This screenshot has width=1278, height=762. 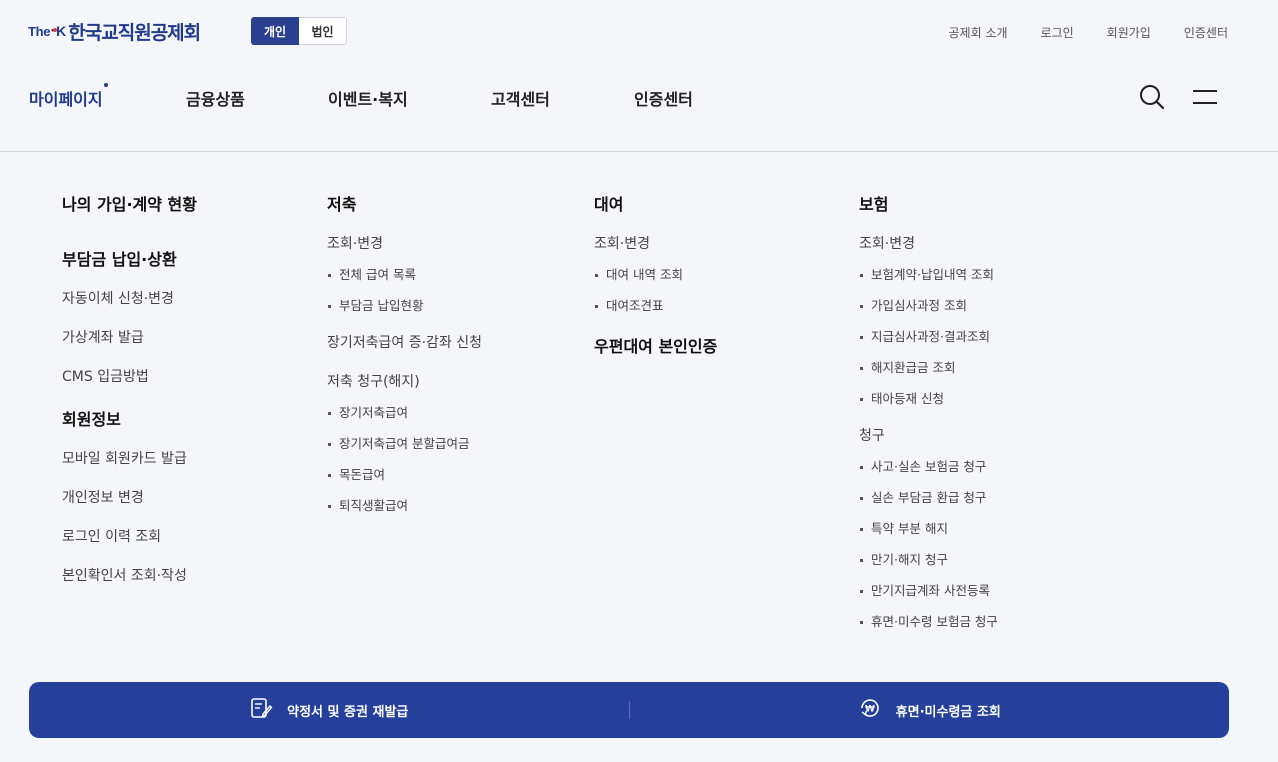 What do you see at coordinates (1129, 32) in the screenshot?
I see `signup-link: 회원가입` at bounding box center [1129, 32].